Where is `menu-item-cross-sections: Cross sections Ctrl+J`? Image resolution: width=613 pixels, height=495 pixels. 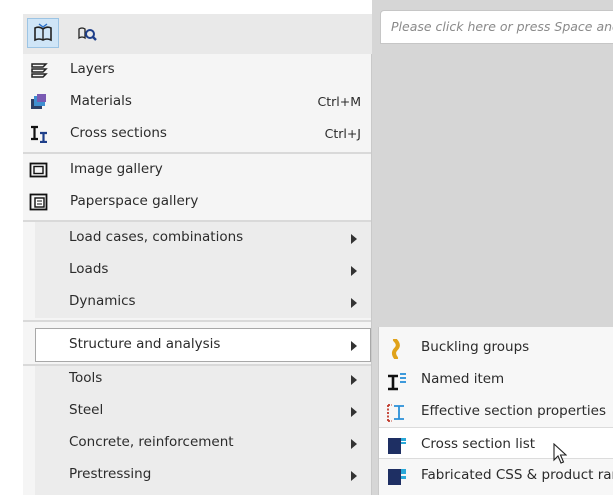 menu-item-cross-sections: Cross sections Ctrl+J is located at coordinates (197, 134).